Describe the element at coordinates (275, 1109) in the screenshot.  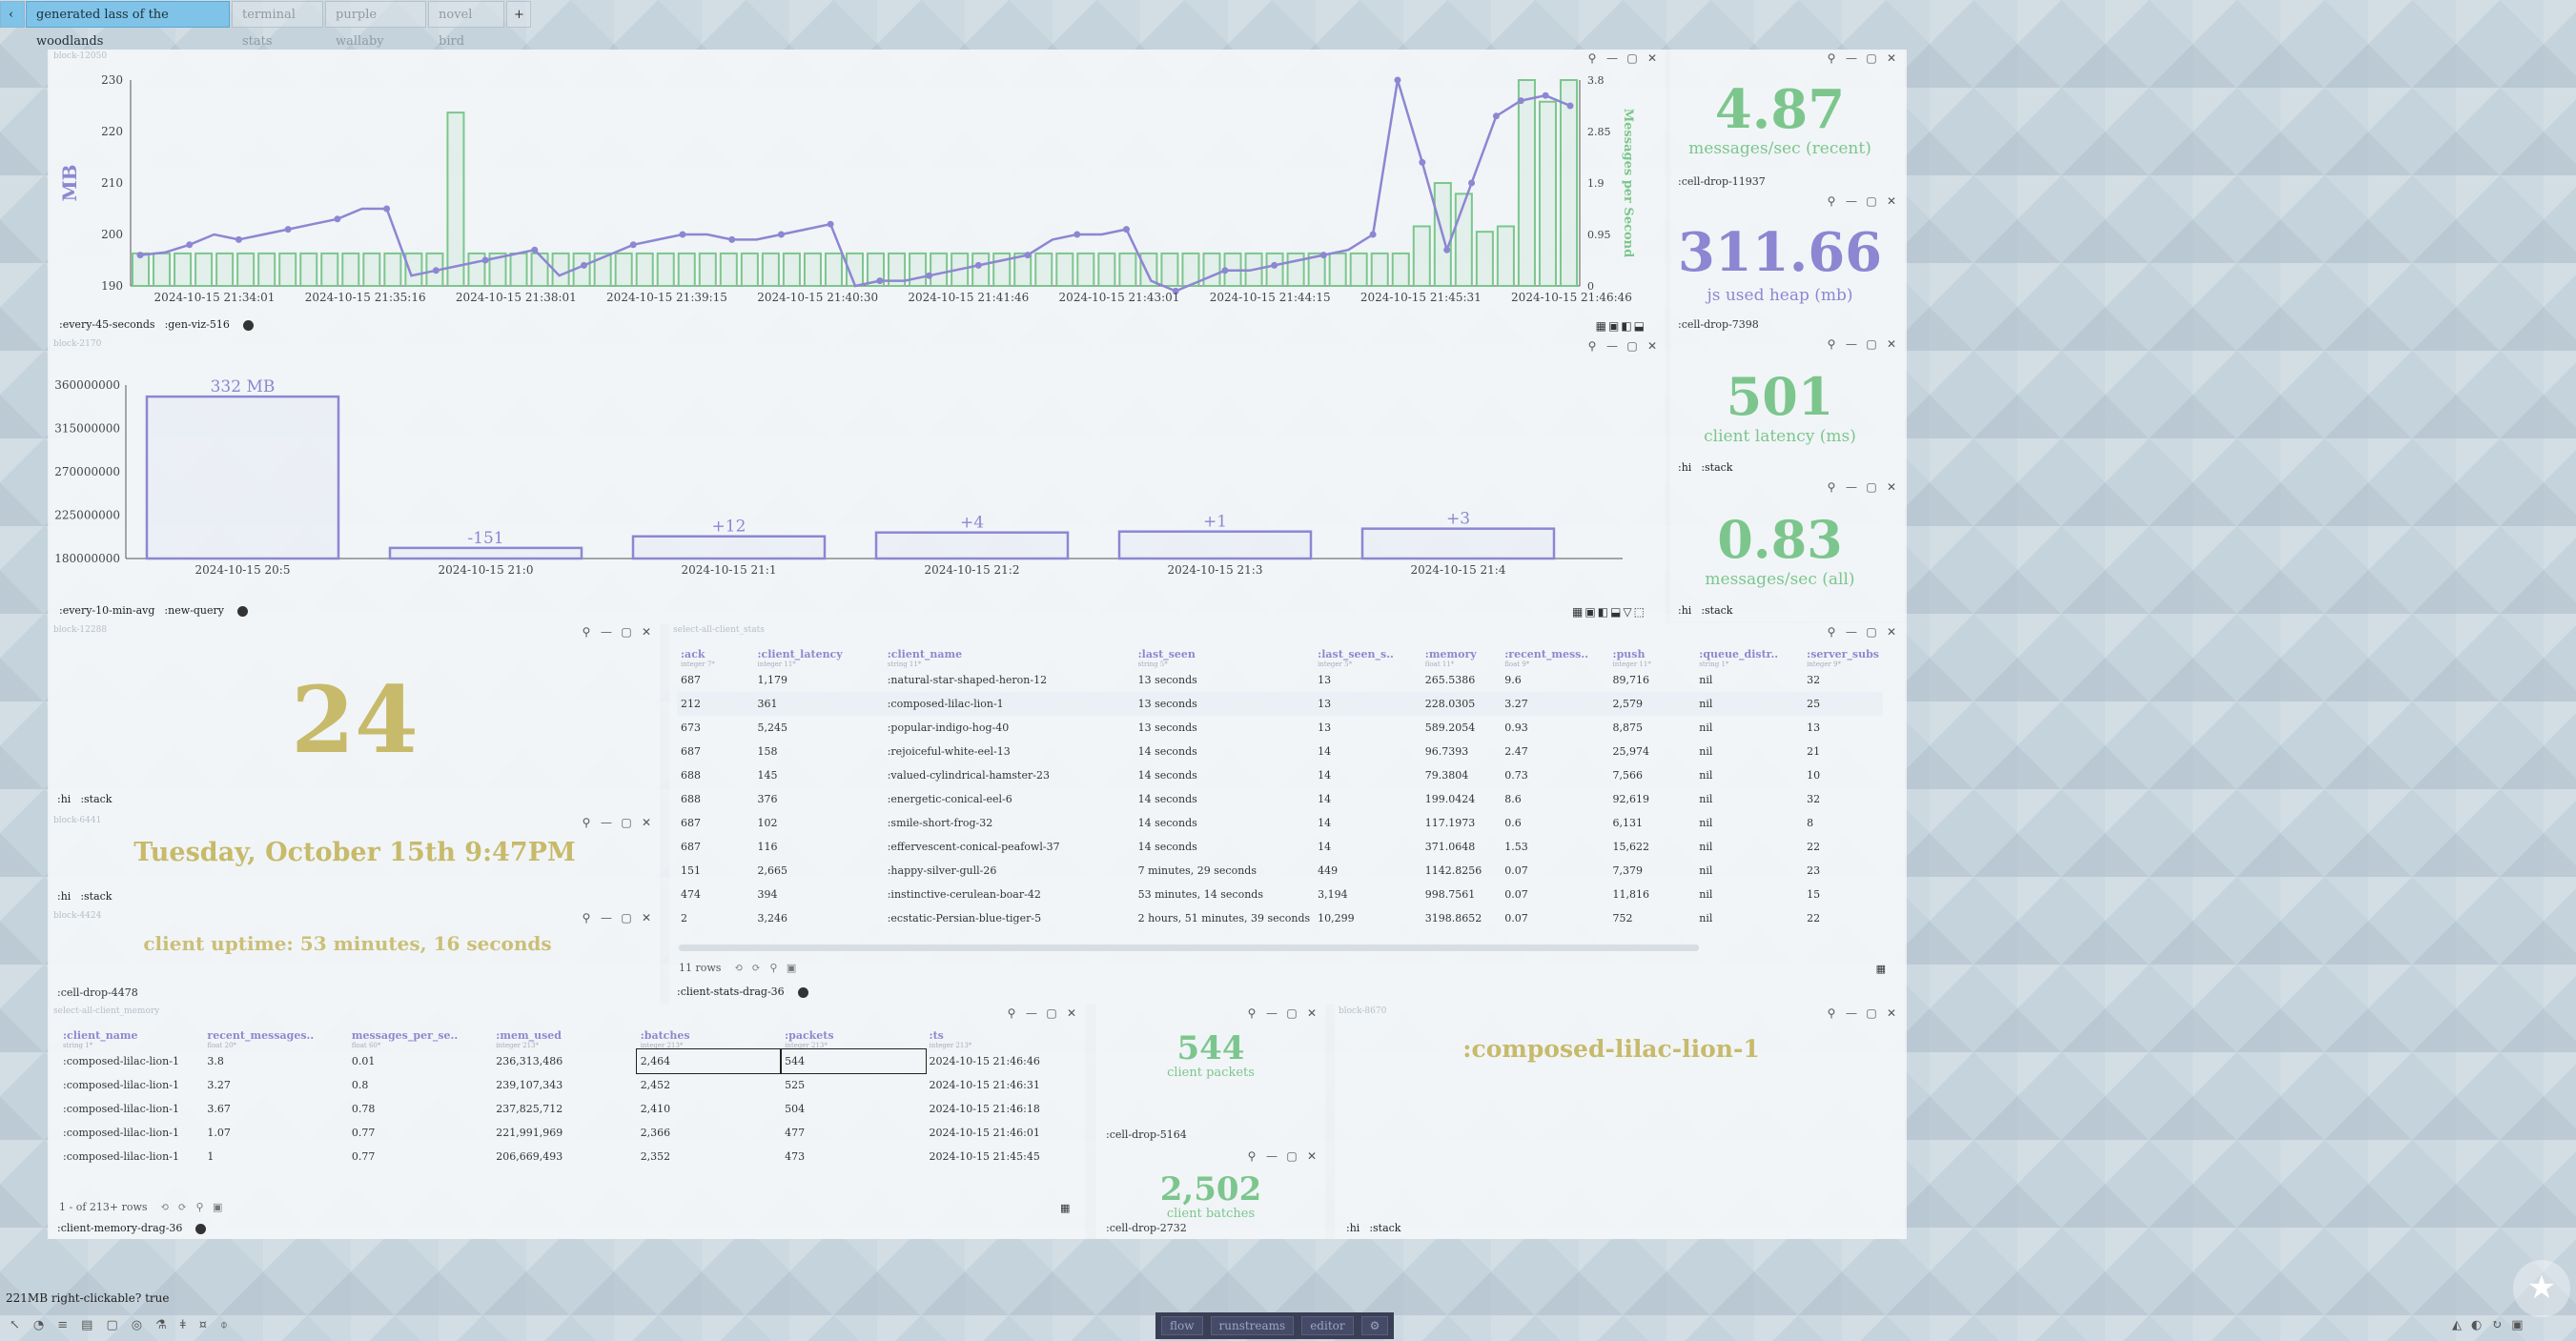
I see `table-cell: 3.67` at that location.